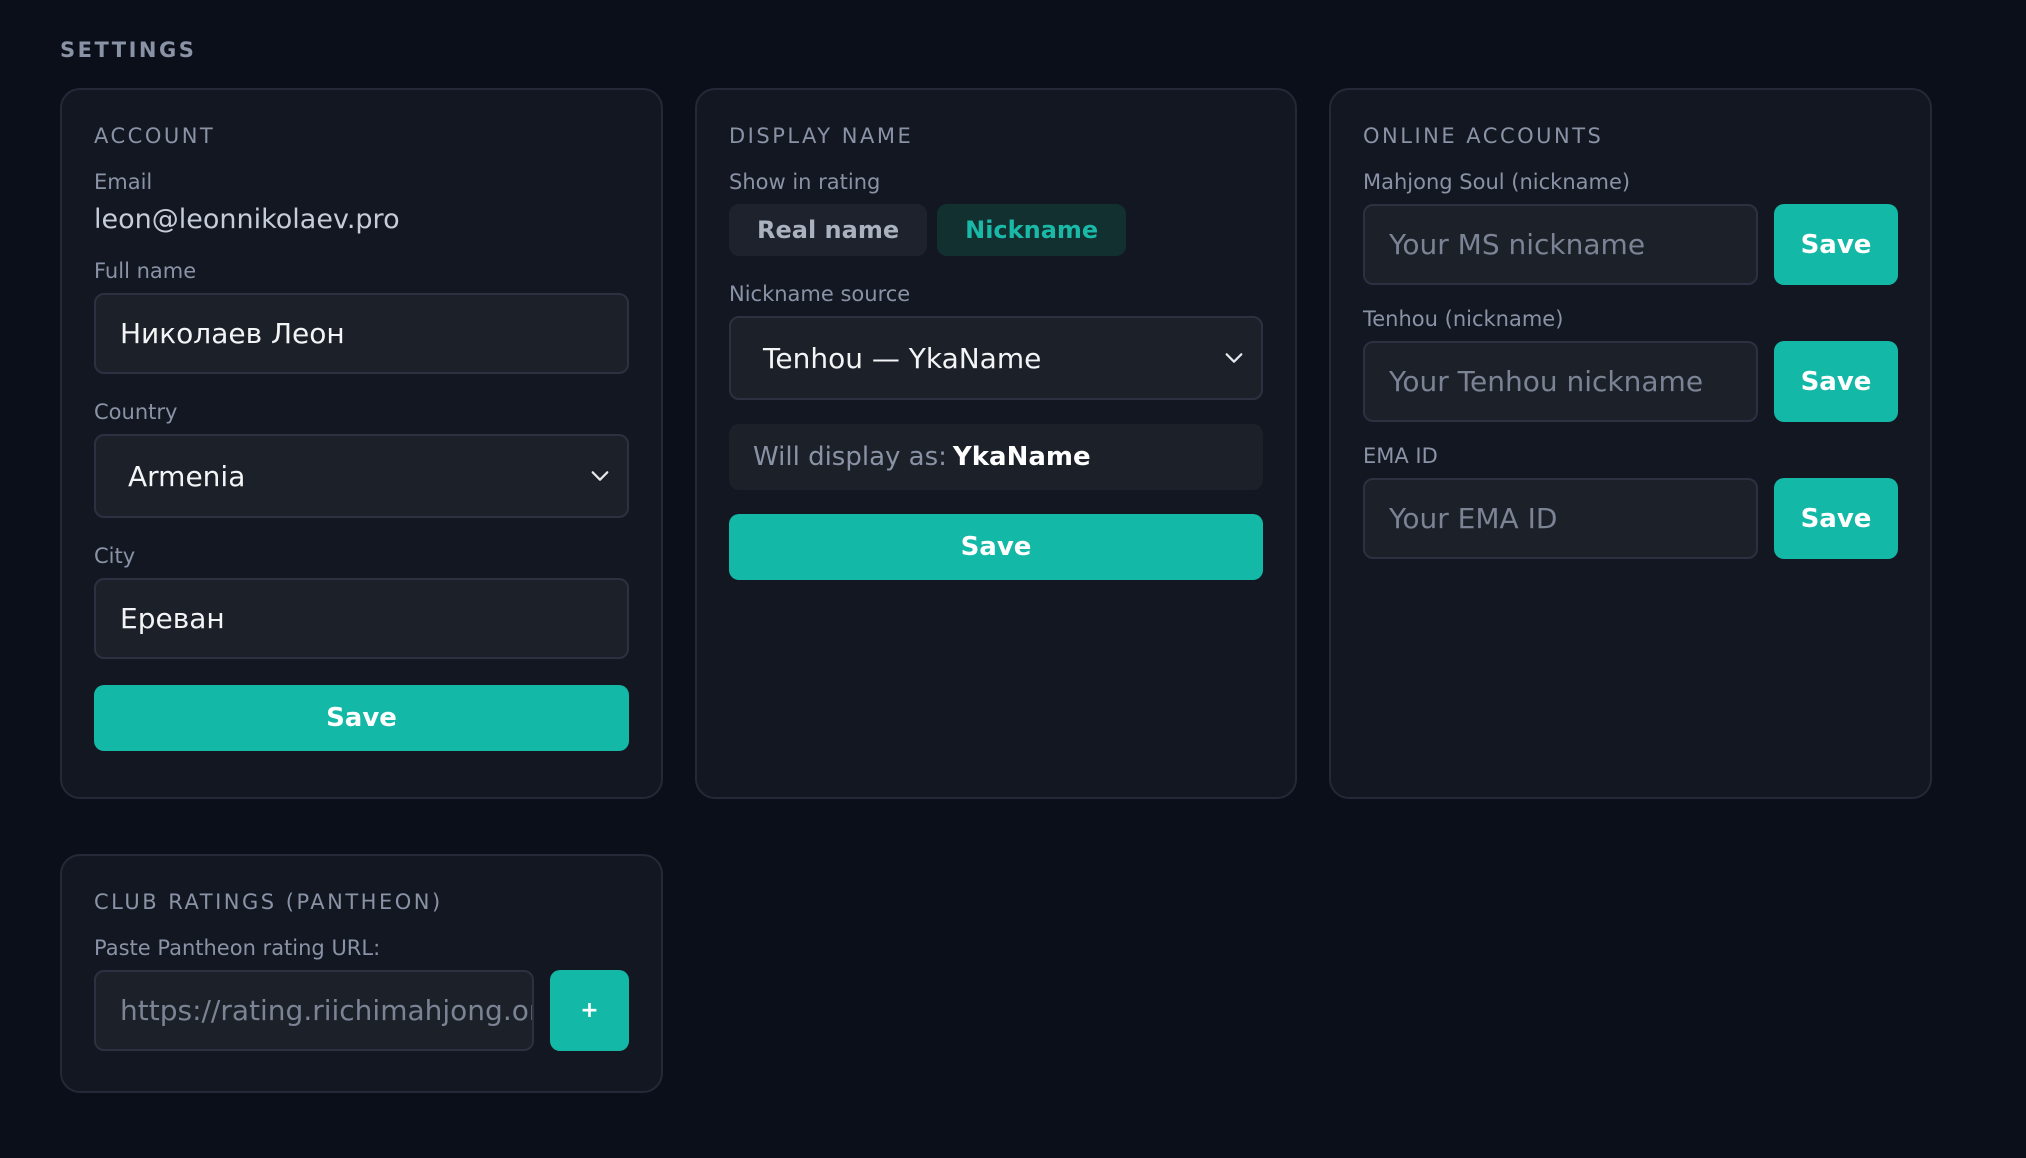 The height and width of the screenshot is (1158, 2026). I want to click on full-name-label: Full name, so click(145, 271).